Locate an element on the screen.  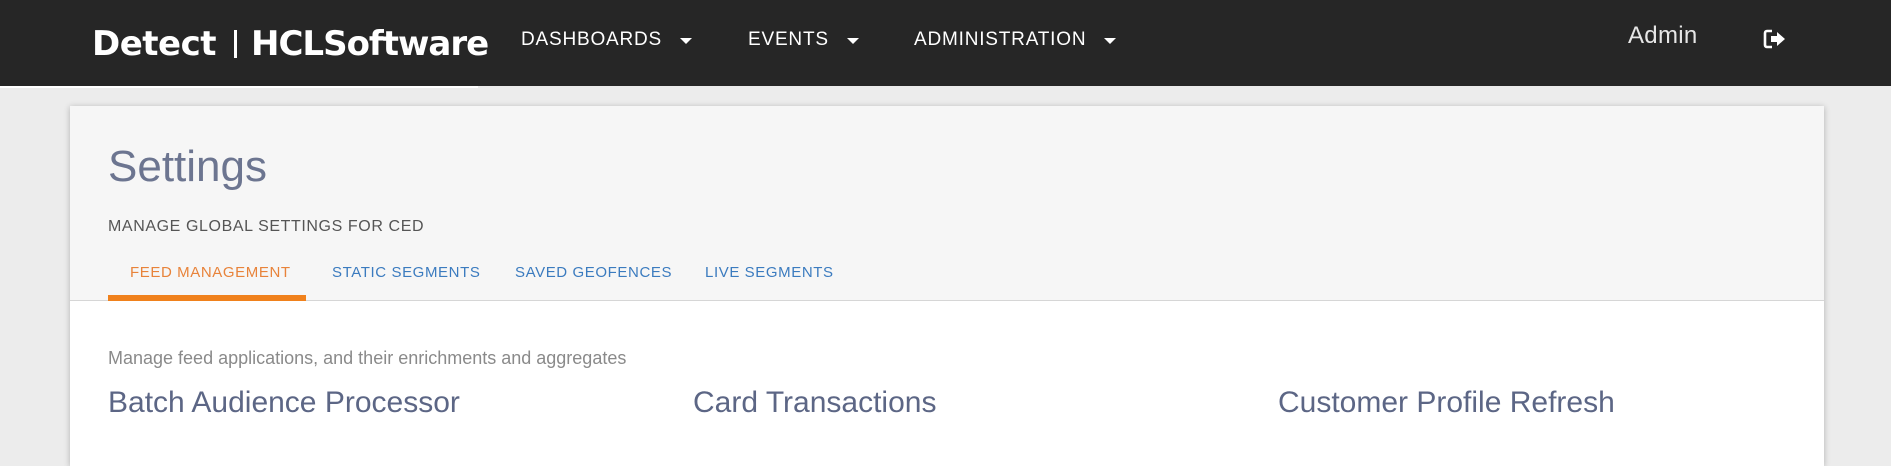
tab-feed-management: FEED MANAGEMENT is located at coordinates (210, 279).